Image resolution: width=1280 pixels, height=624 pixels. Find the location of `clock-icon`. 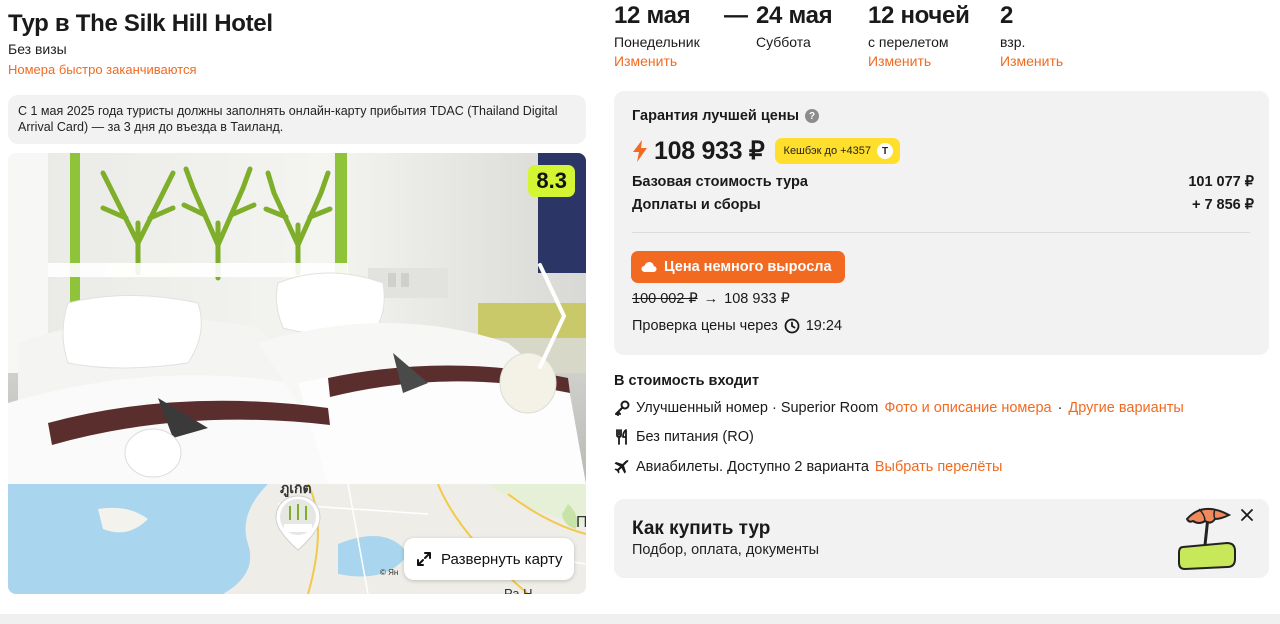

clock-icon is located at coordinates (792, 326).